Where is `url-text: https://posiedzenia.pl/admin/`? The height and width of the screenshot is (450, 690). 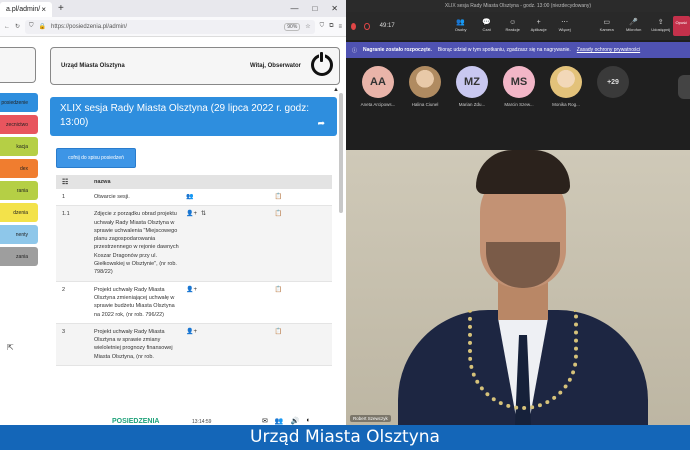
url-text: https://posiedzenia.pl/admin/ is located at coordinates (89, 26).